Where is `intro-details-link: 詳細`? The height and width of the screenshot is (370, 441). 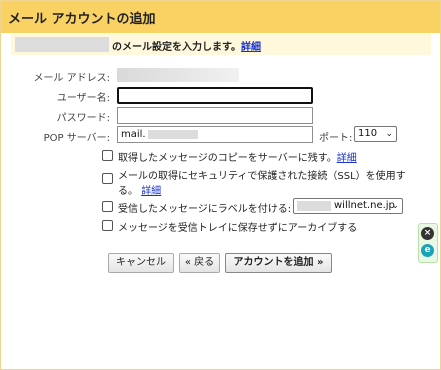 intro-details-link: 詳細 is located at coordinates (251, 47).